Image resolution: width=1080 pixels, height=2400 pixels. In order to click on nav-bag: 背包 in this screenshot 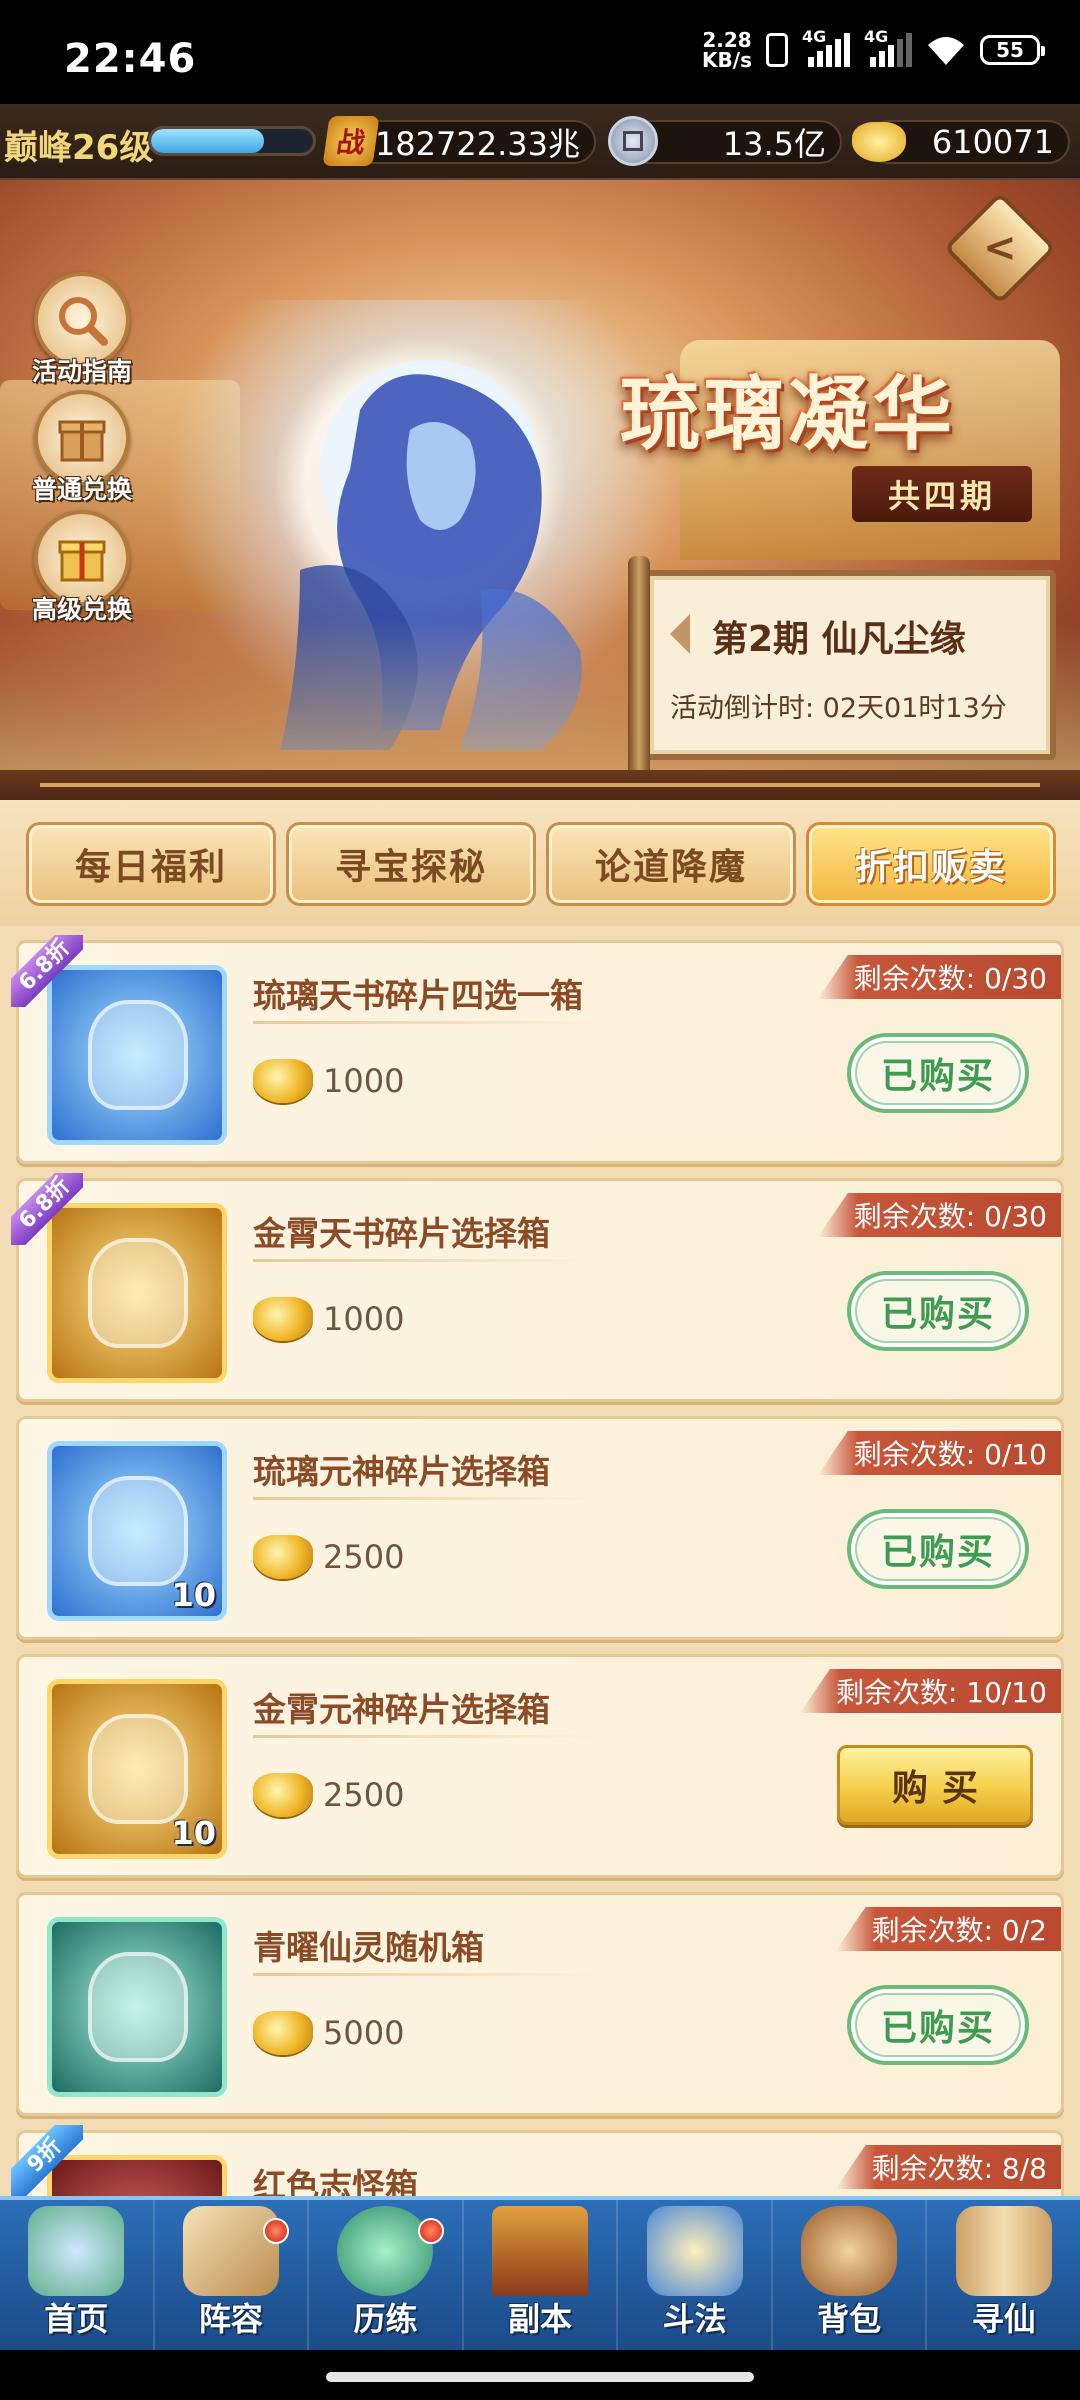, I will do `click(850, 2275)`.